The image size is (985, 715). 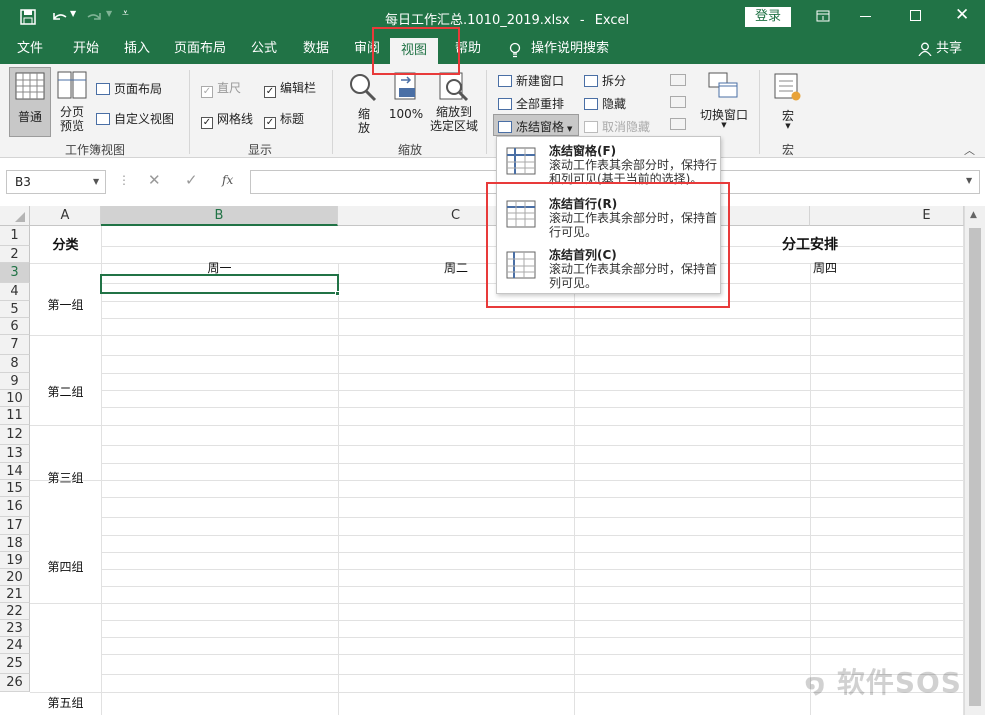 What do you see at coordinates (65, 216) in the screenshot?
I see `column-header-a: A` at bounding box center [65, 216].